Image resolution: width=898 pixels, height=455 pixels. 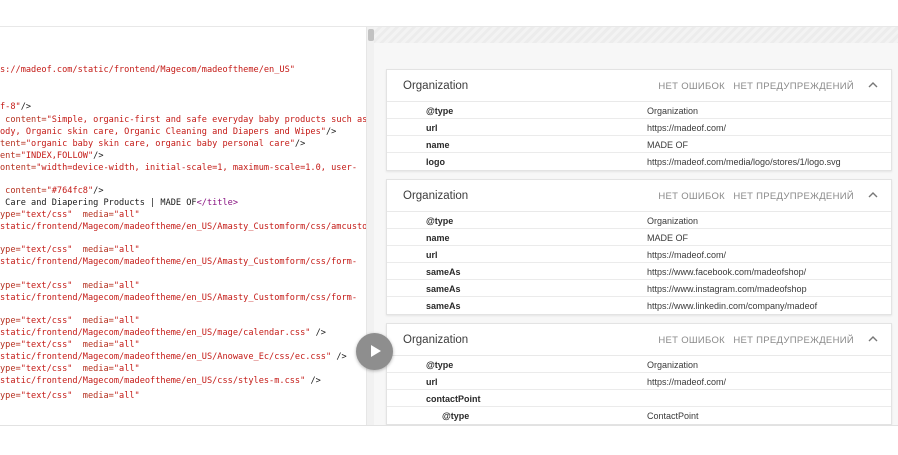 I want to click on property-value: https://www.instagram.com/madeofshop, so click(x=727, y=289).